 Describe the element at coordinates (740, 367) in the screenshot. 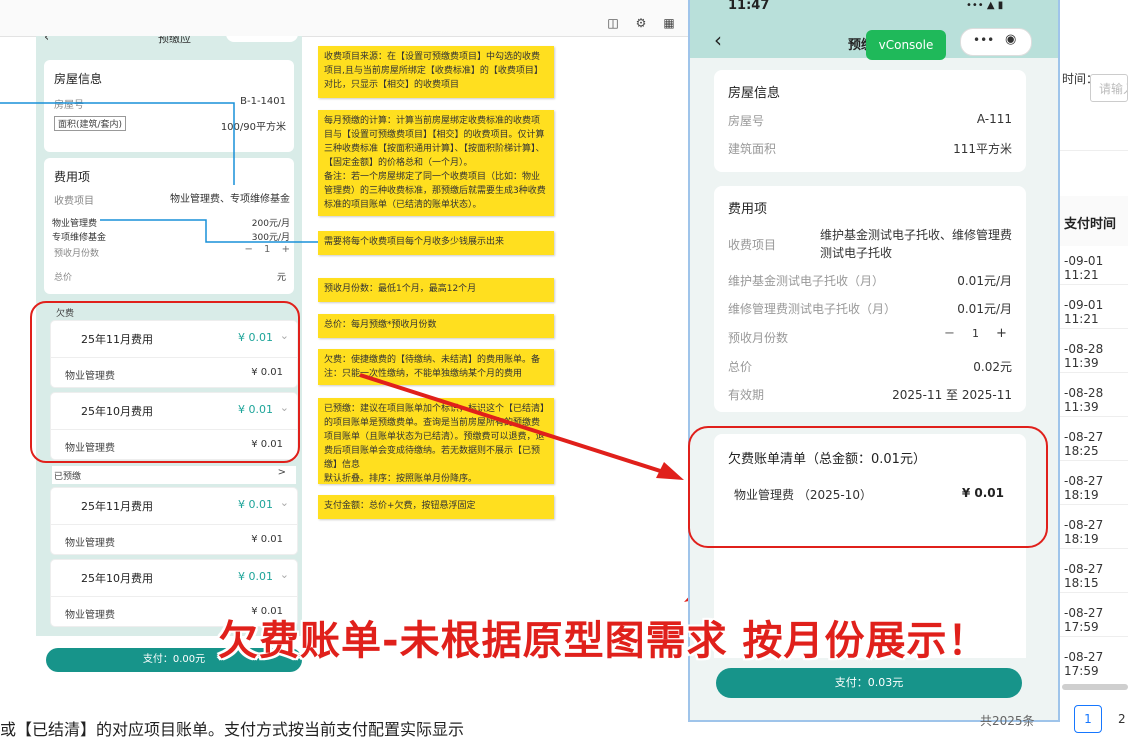

I see `total-label: 总价` at that location.